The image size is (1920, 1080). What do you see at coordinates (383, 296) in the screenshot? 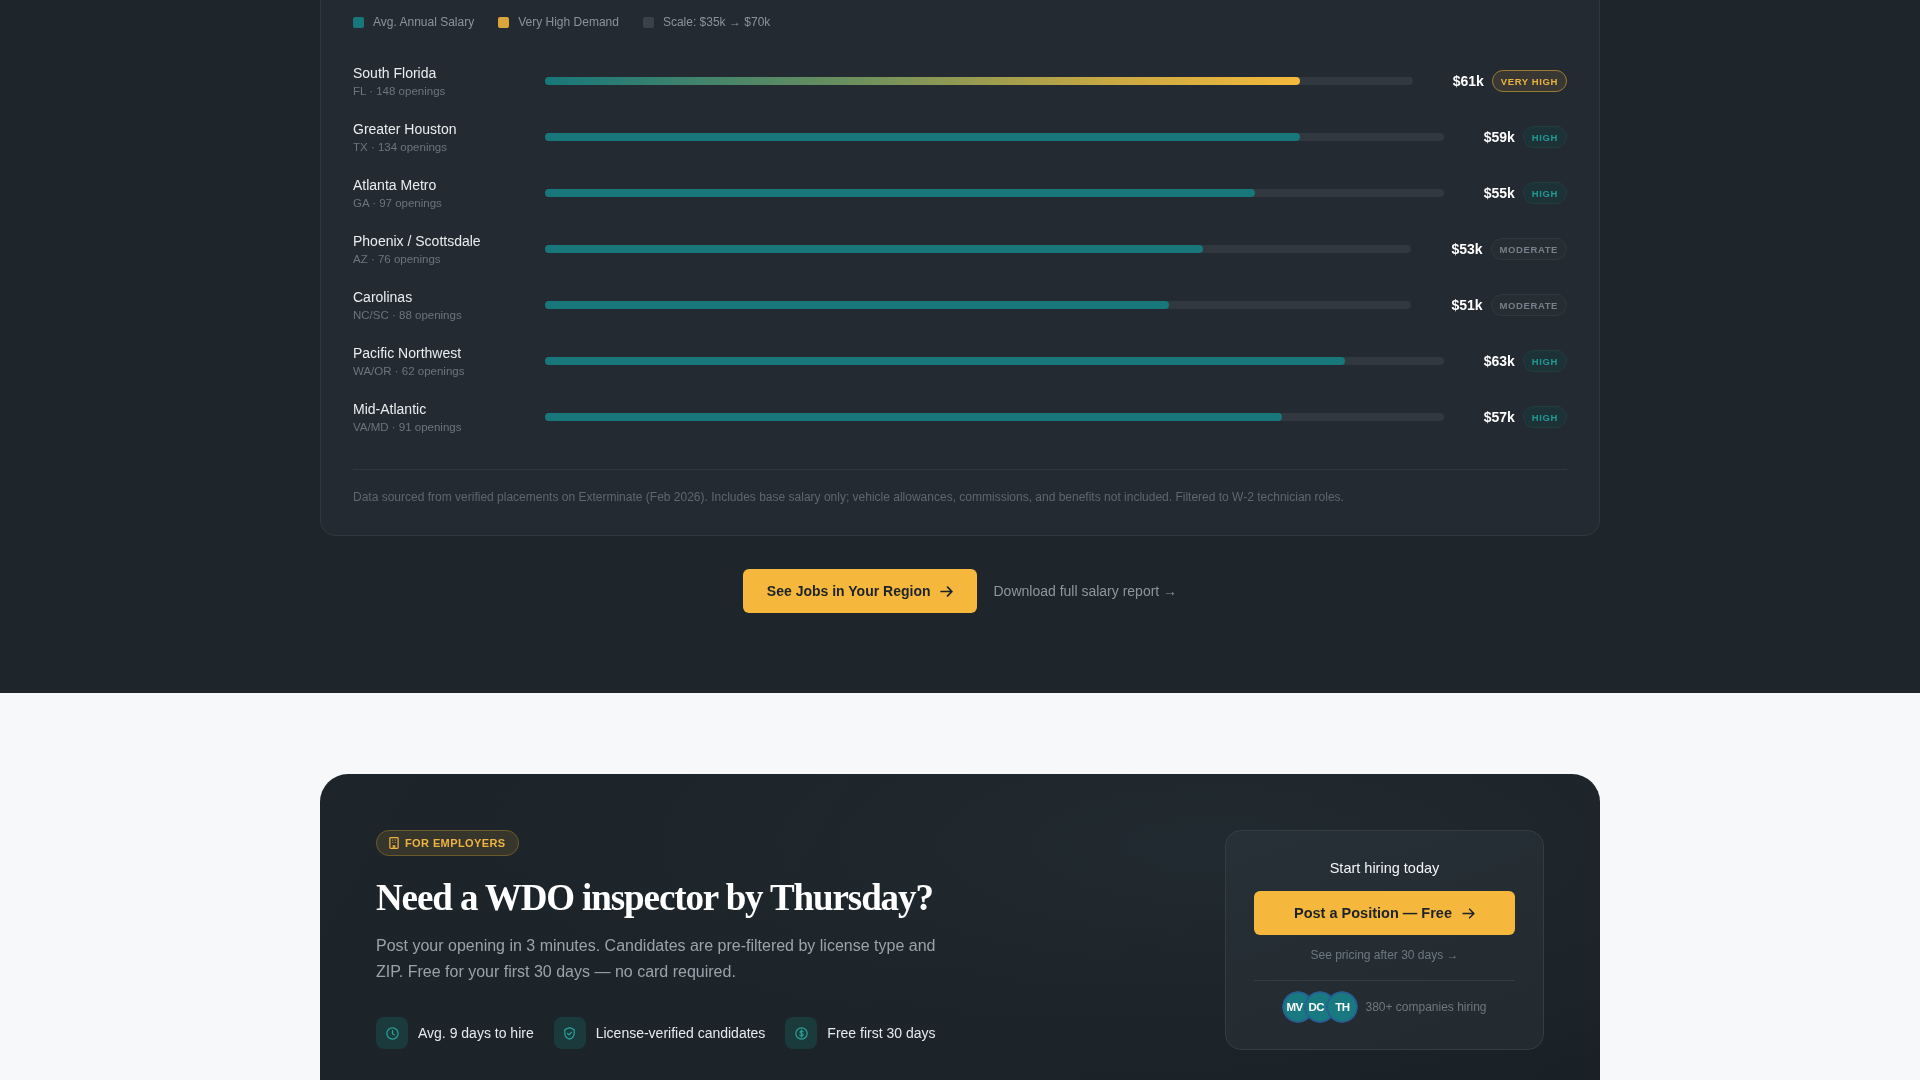
I see `region-name: Carolinas` at bounding box center [383, 296].